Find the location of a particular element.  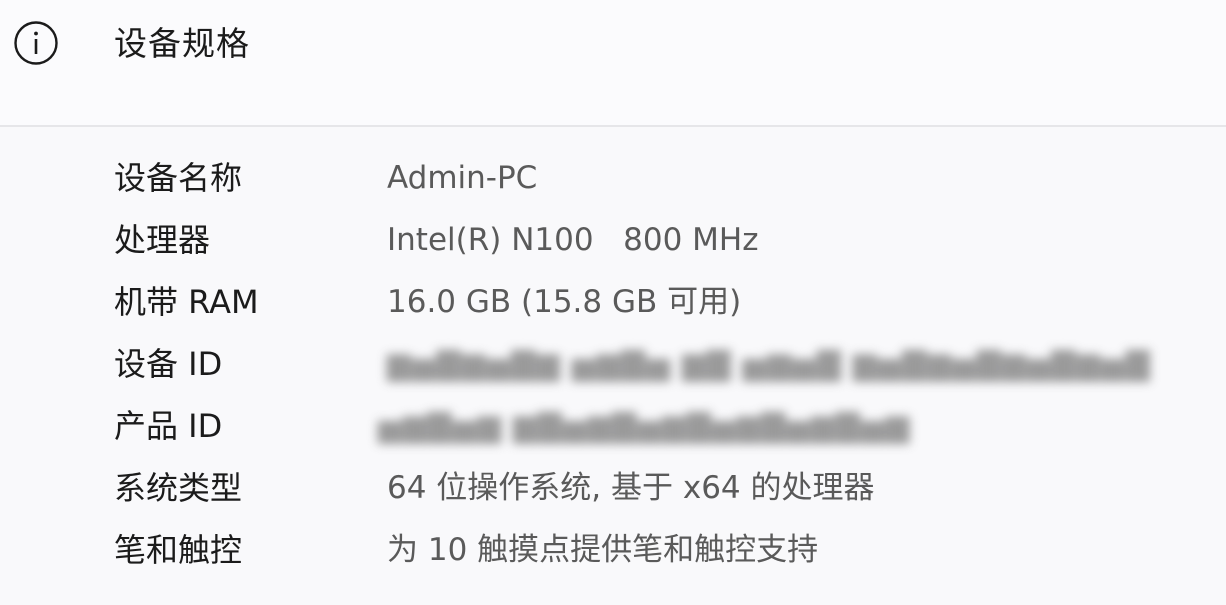

spec-value-system-type: 64 位操作系统, 基于 x64 的处理器 is located at coordinates (631, 488).